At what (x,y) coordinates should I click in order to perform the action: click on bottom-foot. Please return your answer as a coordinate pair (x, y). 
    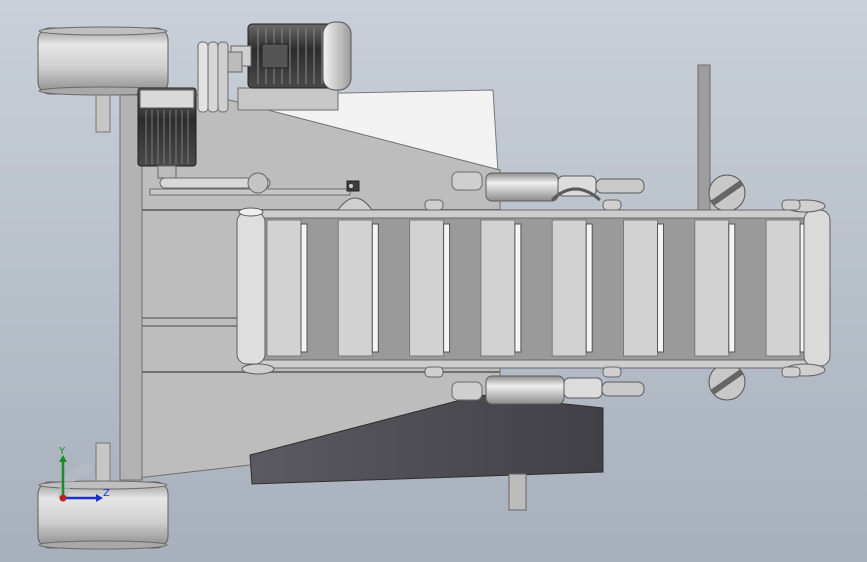
    Looking at the image, I should click on (517, 492).